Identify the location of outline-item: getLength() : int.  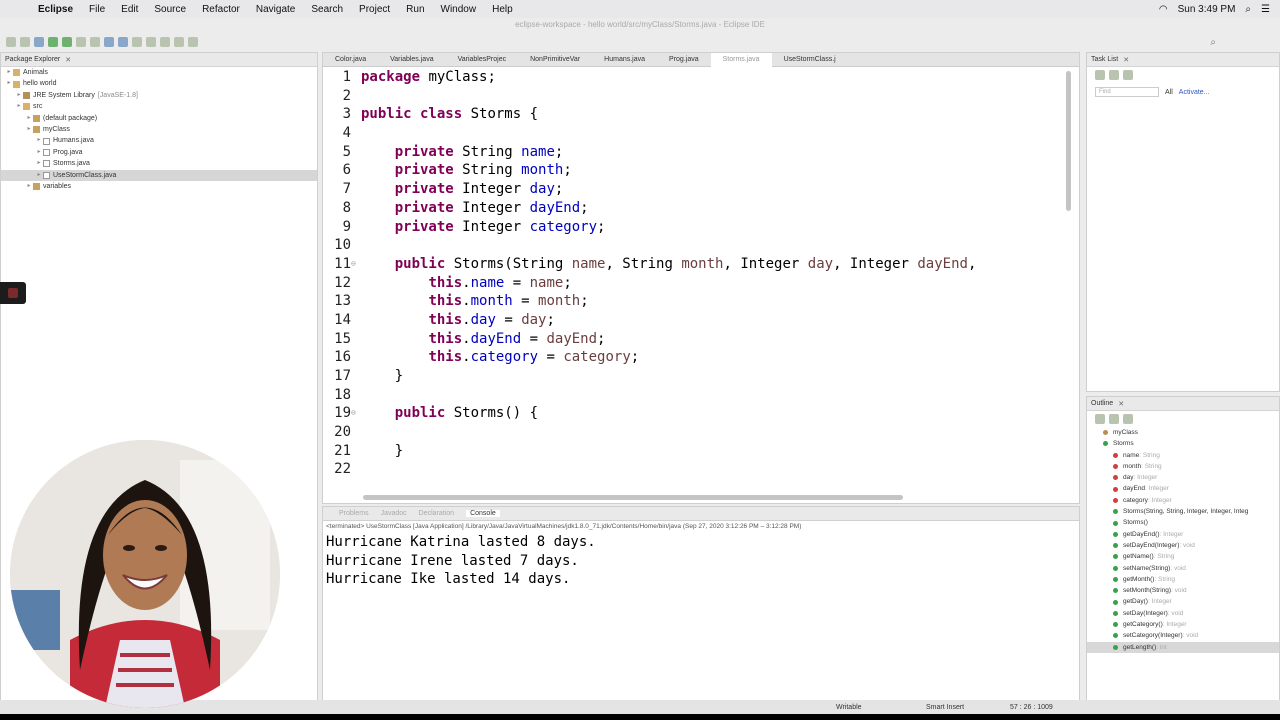
(1183, 647).